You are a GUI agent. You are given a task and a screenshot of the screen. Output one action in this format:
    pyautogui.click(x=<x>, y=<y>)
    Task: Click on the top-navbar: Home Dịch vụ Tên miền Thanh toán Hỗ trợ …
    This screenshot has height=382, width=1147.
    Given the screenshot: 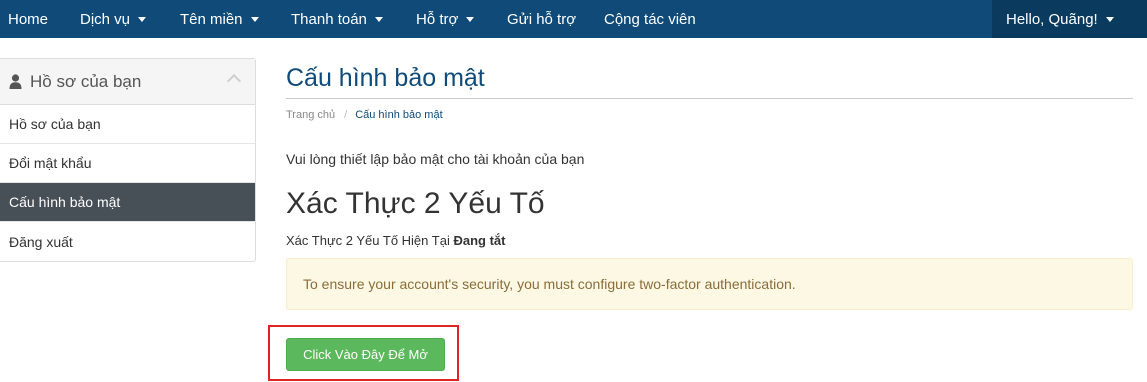 What is the action you would take?
    pyautogui.click(x=573, y=19)
    